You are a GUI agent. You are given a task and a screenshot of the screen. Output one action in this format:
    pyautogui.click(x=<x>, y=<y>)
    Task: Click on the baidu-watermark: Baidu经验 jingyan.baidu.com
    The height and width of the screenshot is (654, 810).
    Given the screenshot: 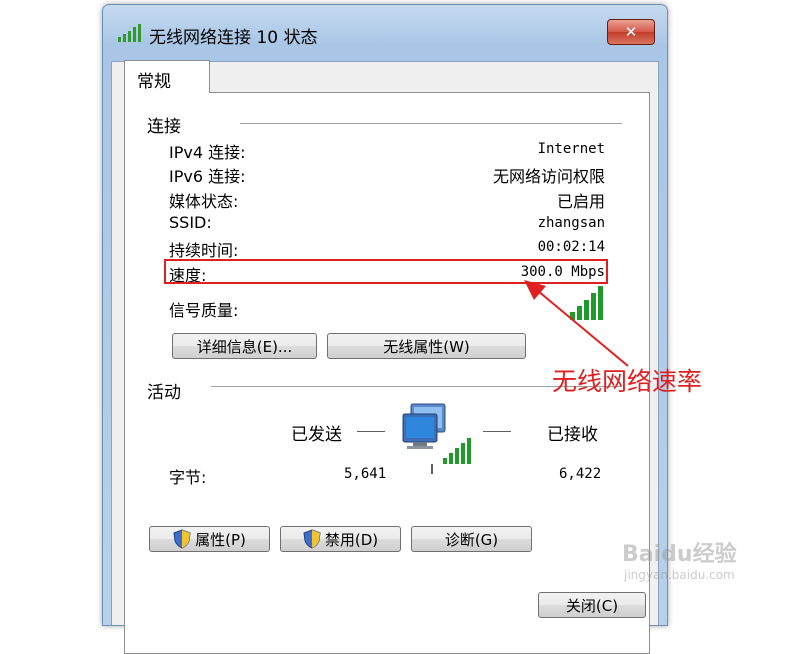 What is the action you would take?
    pyautogui.click(x=701, y=560)
    